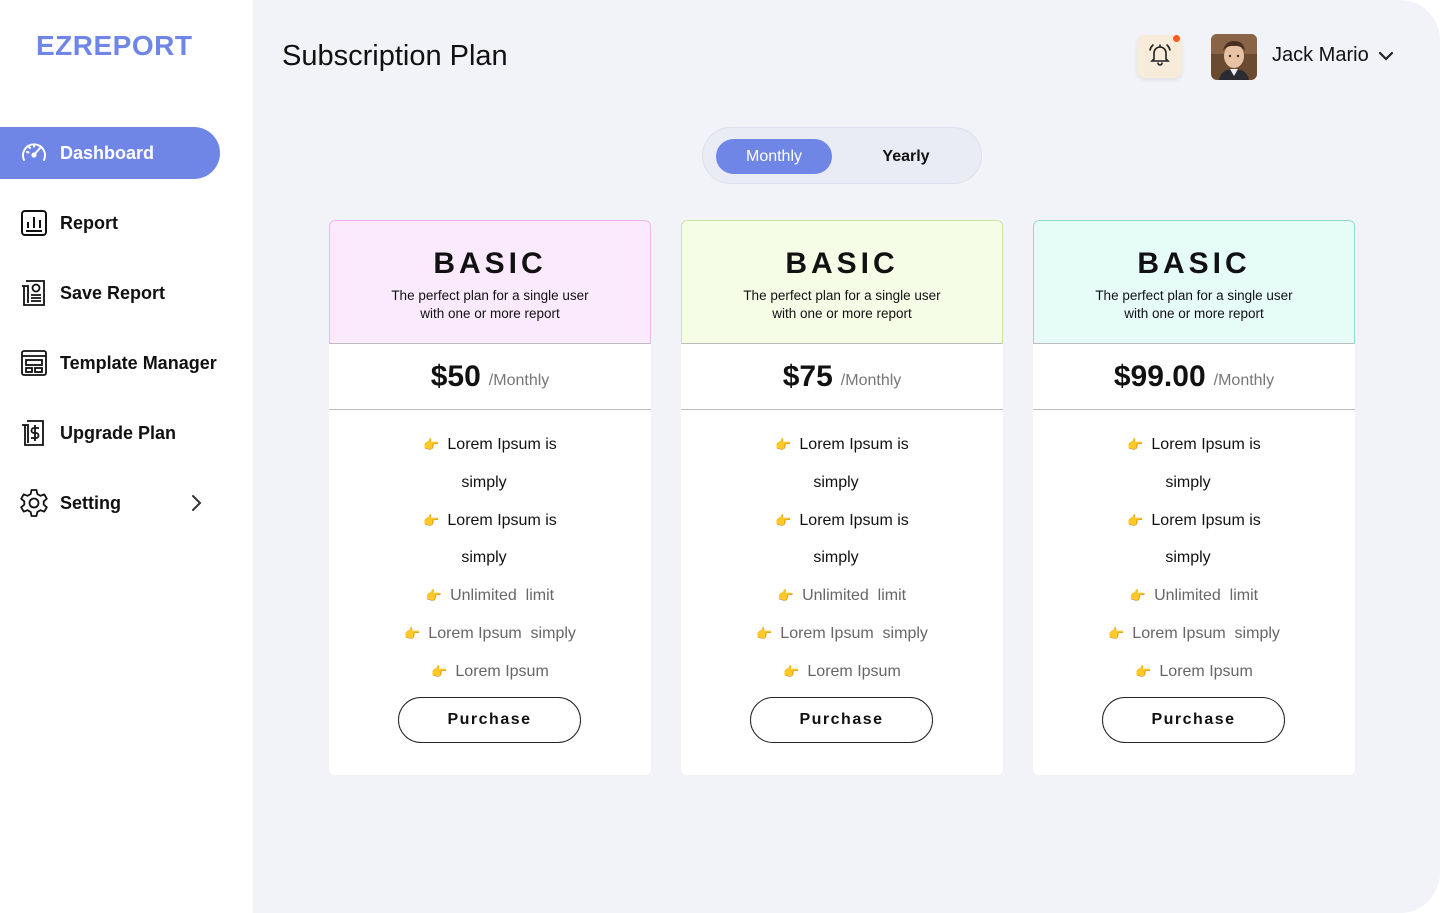 Image resolution: width=1440 pixels, height=913 pixels. What do you see at coordinates (395, 56) in the screenshot?
I see `page-title: Subscription Plan` at bounding box center [395, 56].